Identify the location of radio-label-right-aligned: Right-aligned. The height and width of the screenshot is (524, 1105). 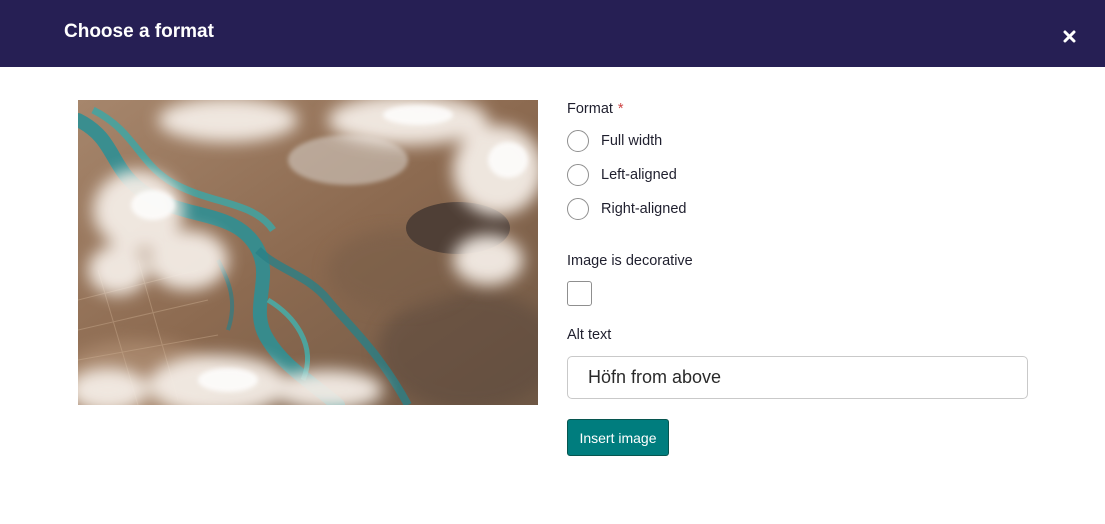
(644, 209).